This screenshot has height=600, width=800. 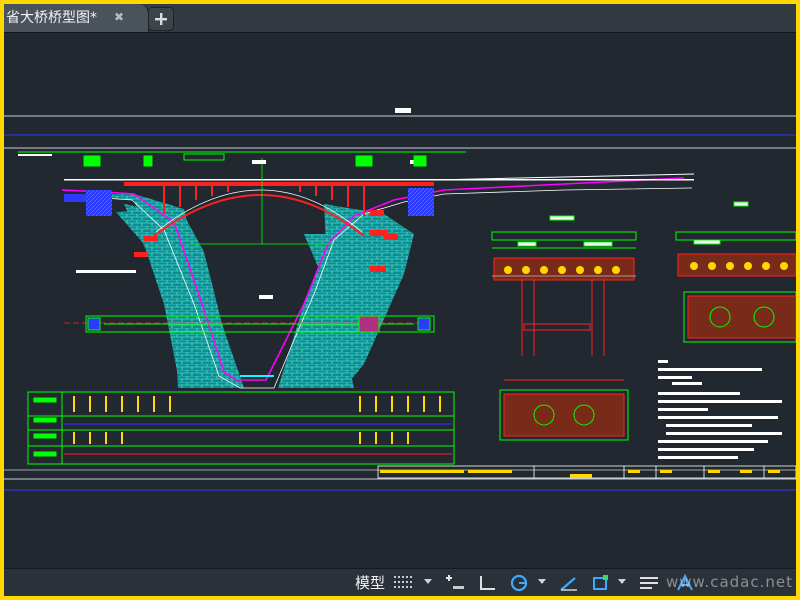 I want to click on grid-button, so click(x=403, y=583).